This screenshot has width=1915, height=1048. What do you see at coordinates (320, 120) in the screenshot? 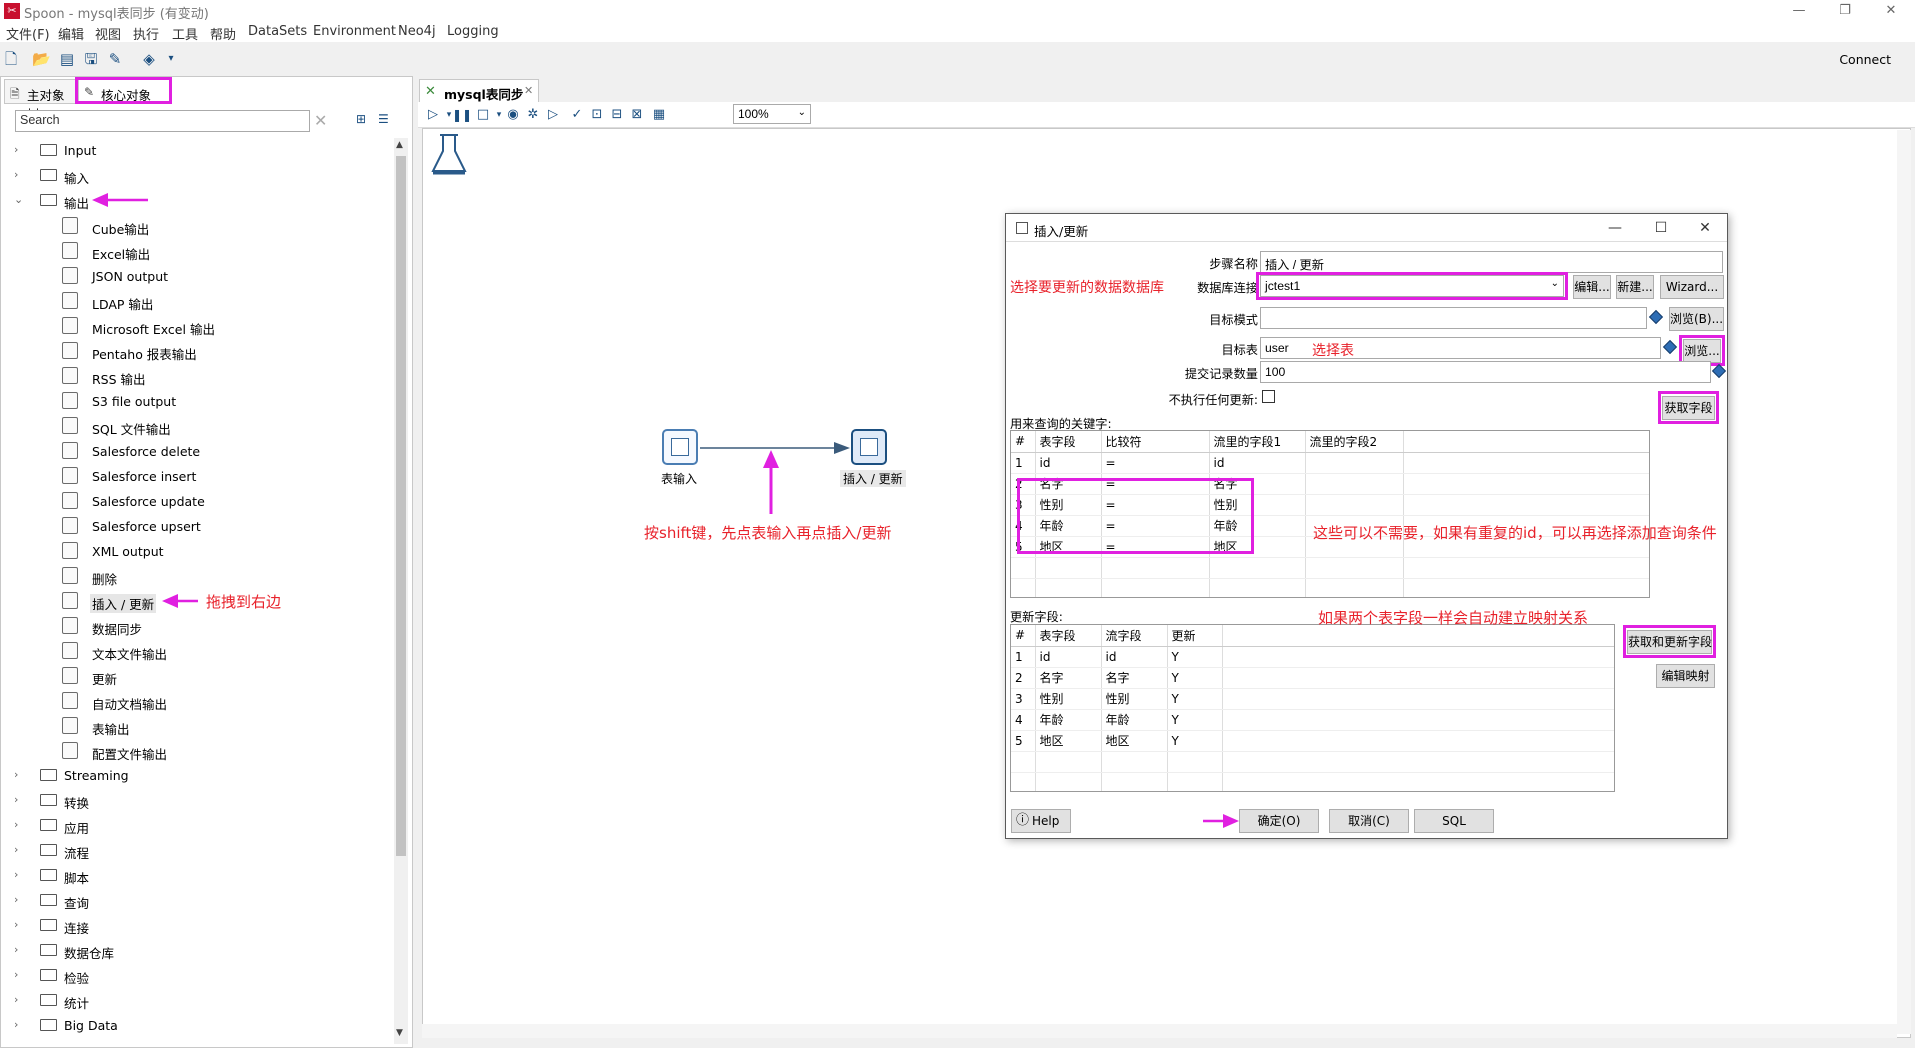
I see `clear-search-icon: ✕` at bounding box center [320, 120].